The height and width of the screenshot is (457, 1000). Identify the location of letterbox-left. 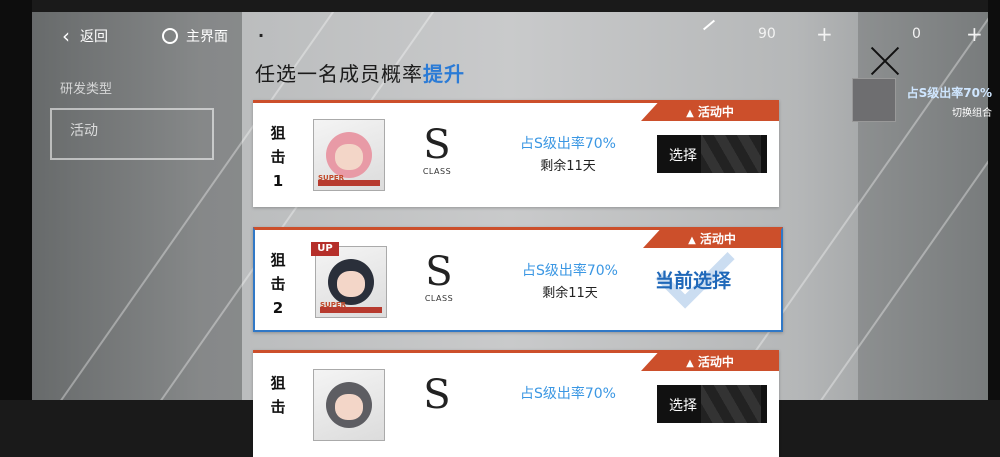
(16, 200).